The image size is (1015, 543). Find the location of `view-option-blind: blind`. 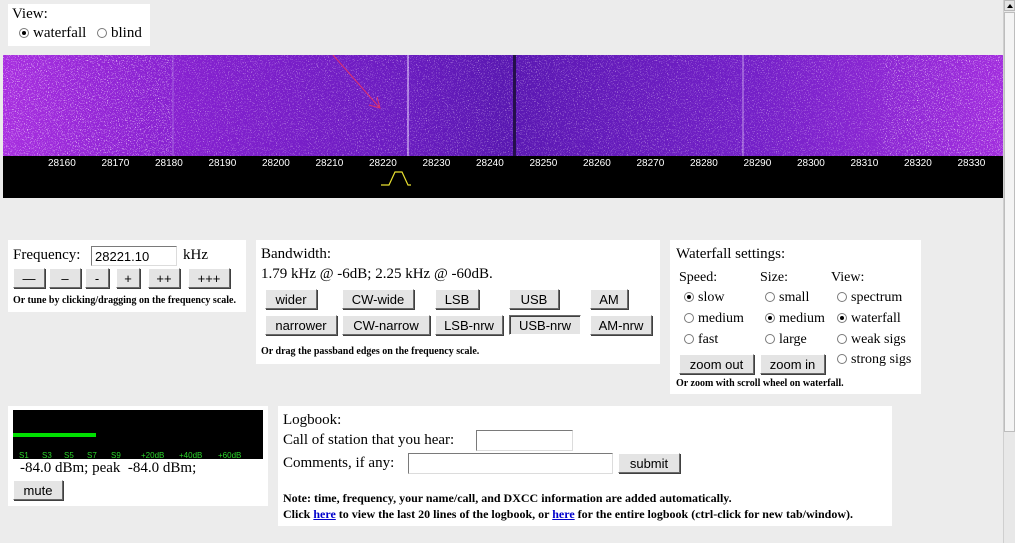

view-option-blind: blind is located at coordinates (119, 33).